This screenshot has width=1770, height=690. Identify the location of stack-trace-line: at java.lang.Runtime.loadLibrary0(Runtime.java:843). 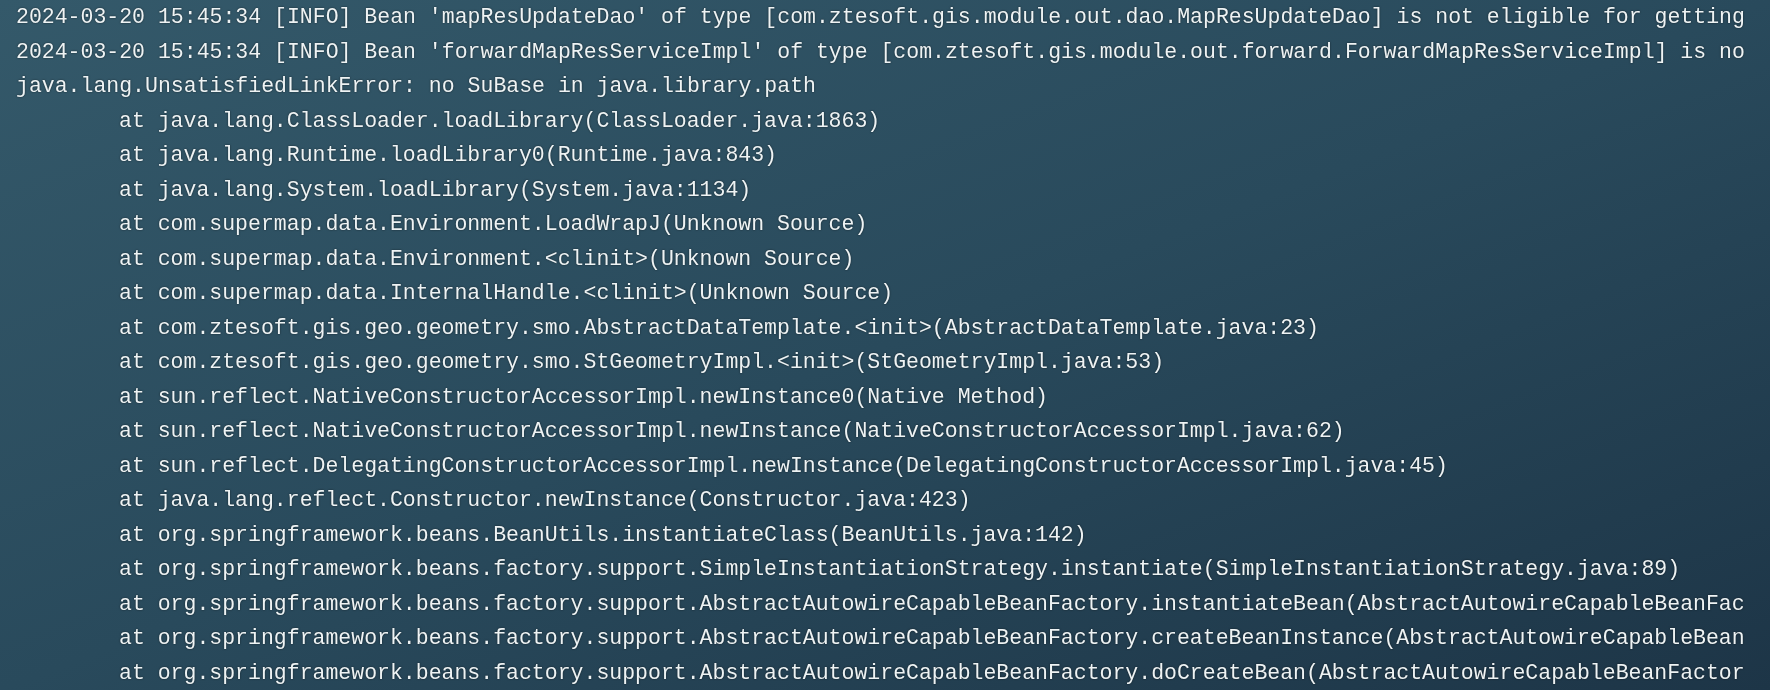
(448, 155).